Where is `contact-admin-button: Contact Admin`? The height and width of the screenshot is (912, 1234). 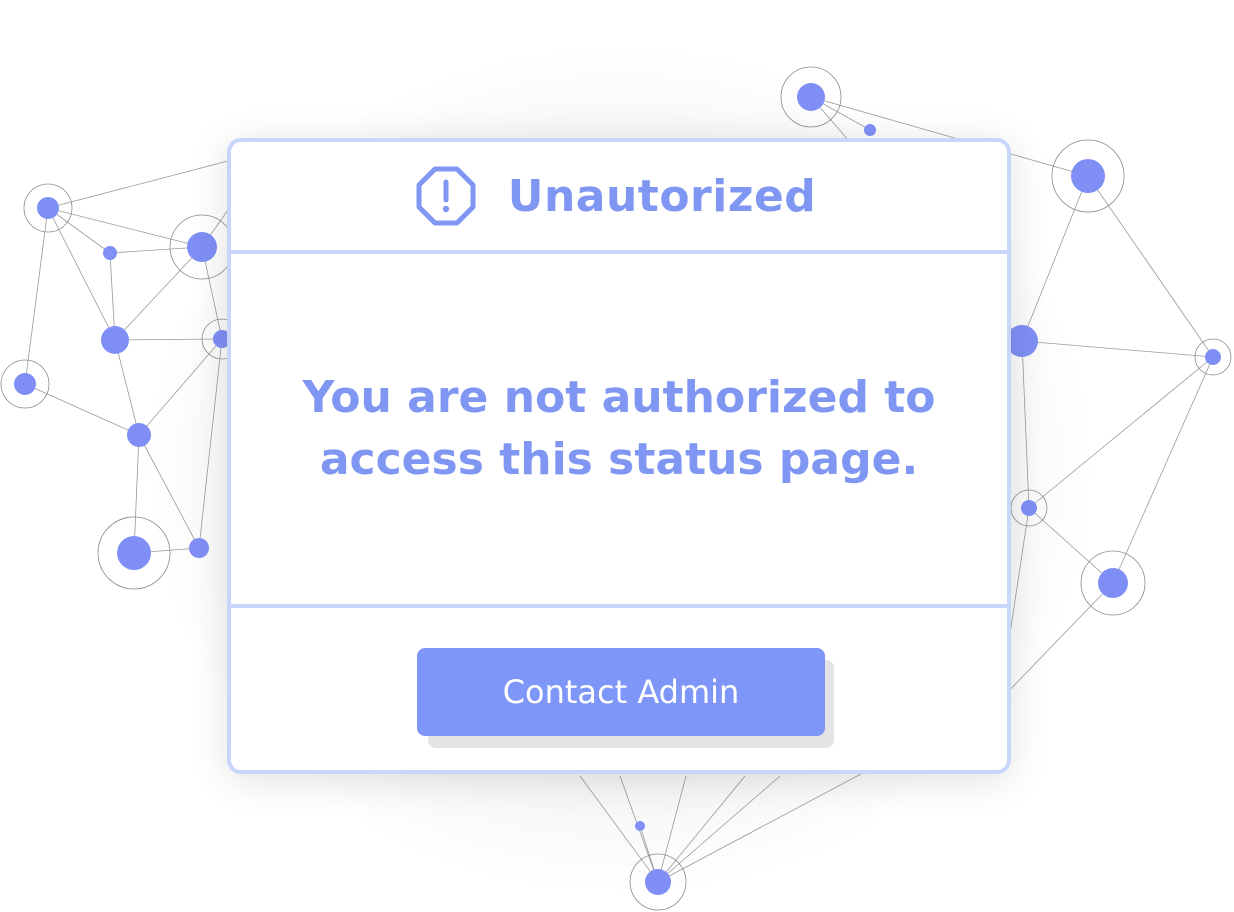 contact-admin-button: Contact Admin is located at coordinates (621, 692).